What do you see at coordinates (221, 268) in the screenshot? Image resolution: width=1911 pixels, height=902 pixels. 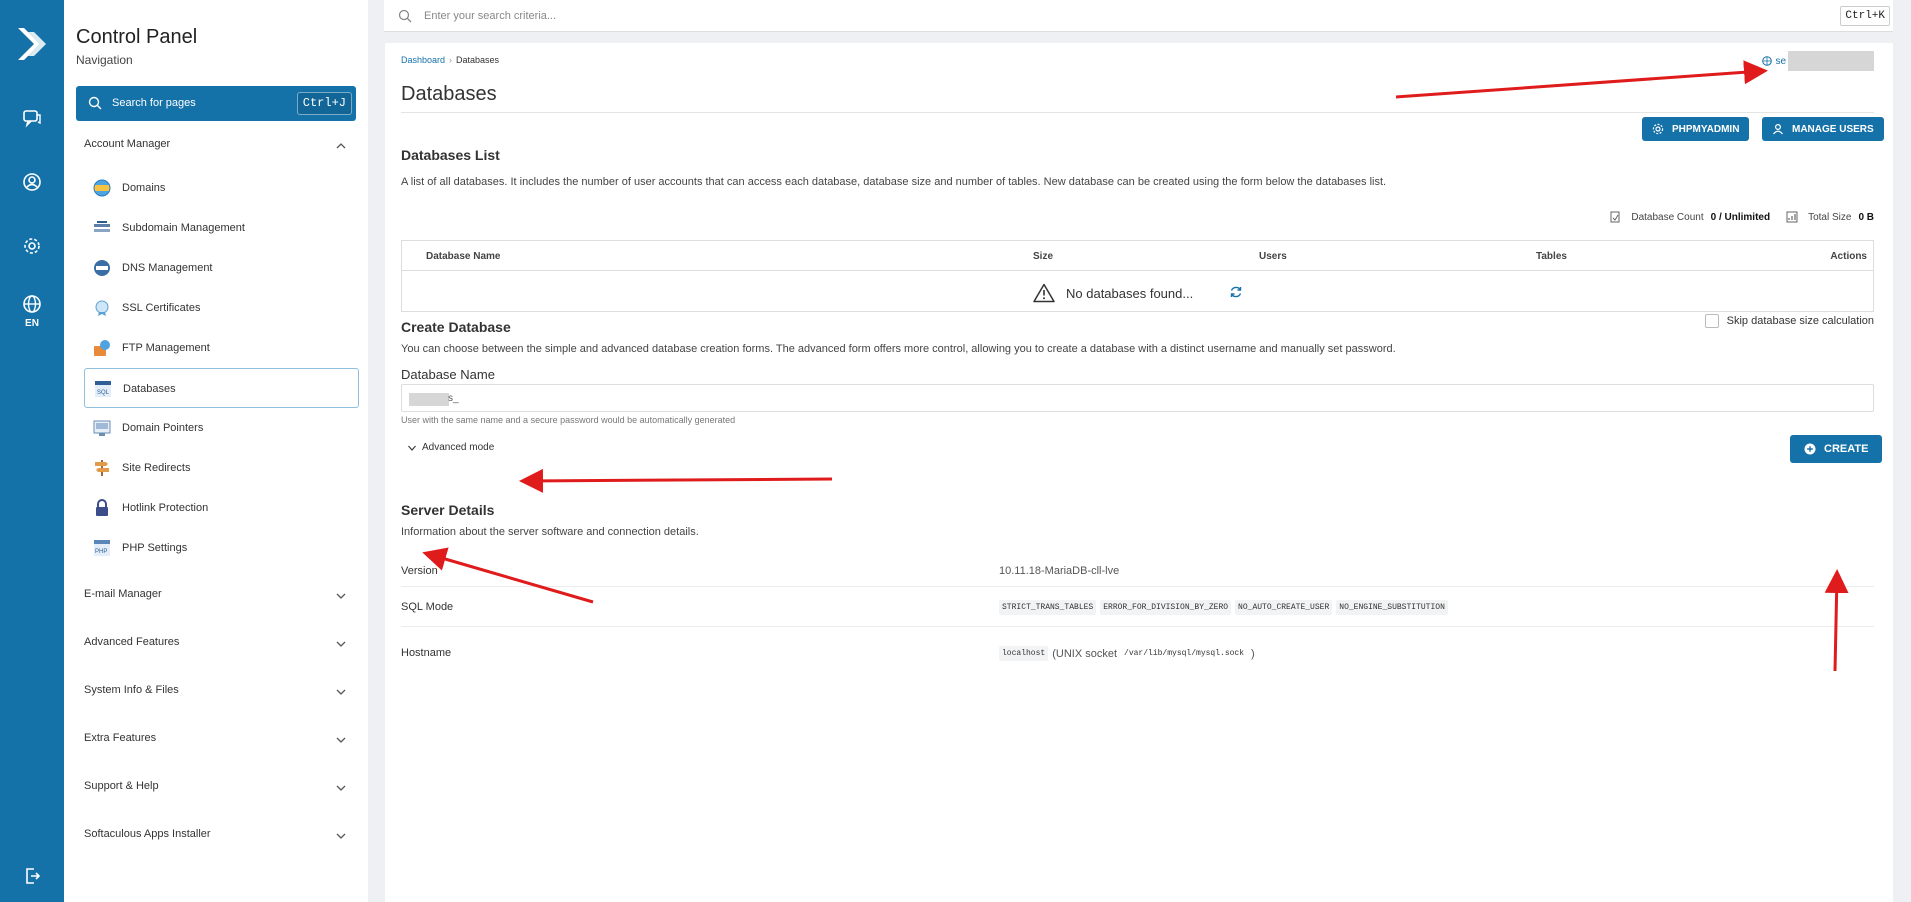 I see `sidebar-item-dns-management: DNS Management` at bounding box center [221, 268].